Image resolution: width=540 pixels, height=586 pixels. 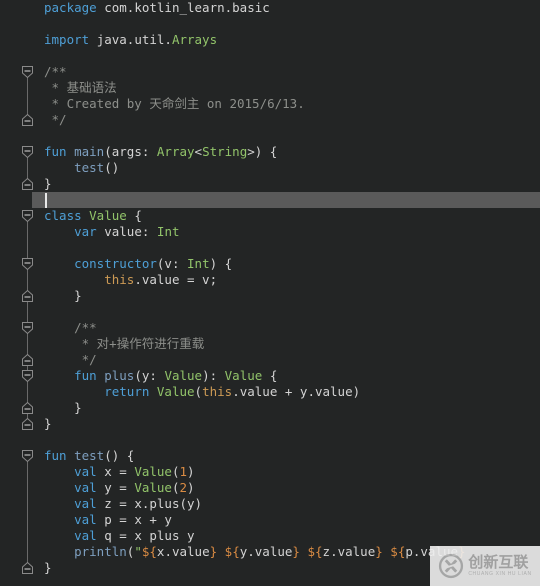 I want to click on code-text: * Created by 天命剑主 on 2015/6/13., so click(x=174, y=104).